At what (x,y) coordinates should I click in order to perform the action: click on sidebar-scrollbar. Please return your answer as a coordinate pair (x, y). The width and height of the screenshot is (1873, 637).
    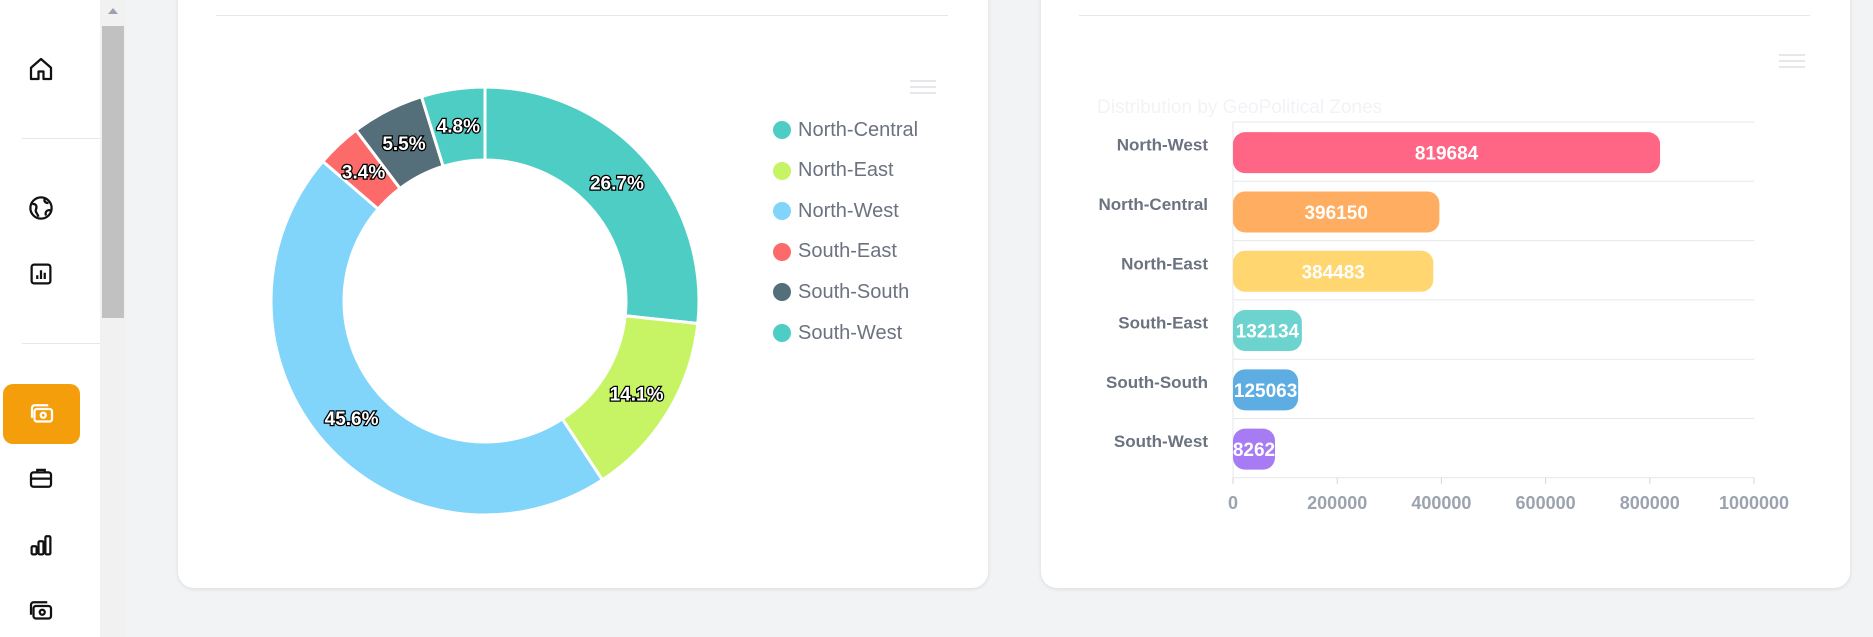
    Looking at the image, I should click on (113, 318).